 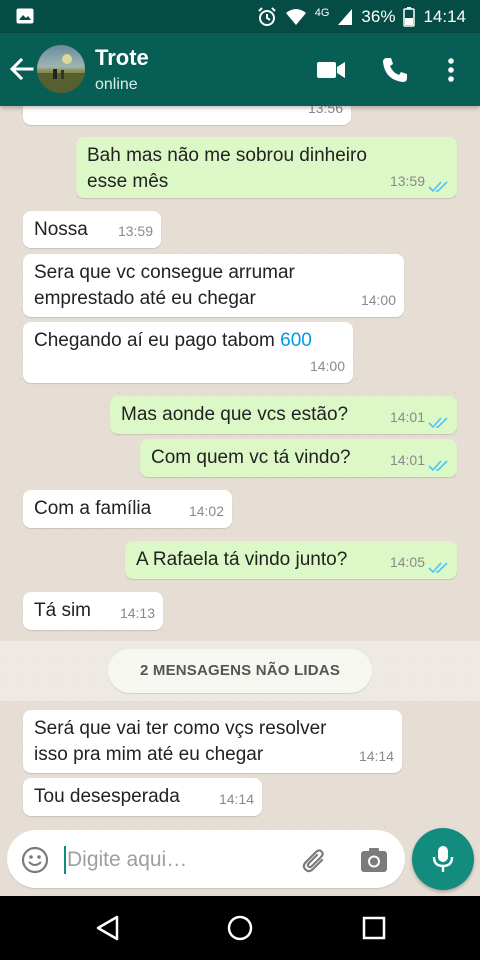 I want to click on camera-icon, so click(x=374, y=860).